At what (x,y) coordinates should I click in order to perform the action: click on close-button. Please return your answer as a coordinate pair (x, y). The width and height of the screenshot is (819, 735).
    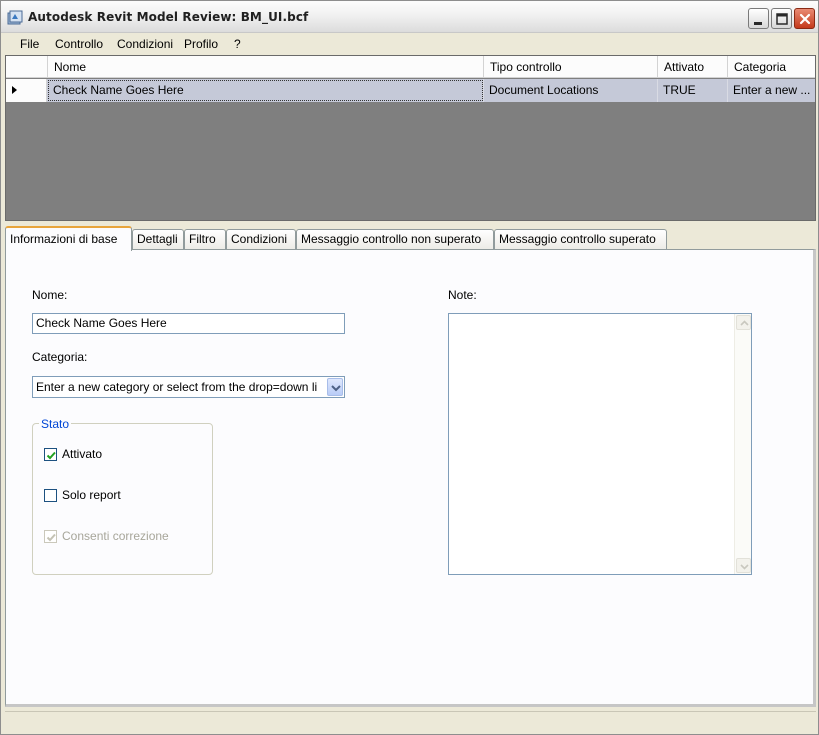
    Looking at the image, I should click on (804, 18).